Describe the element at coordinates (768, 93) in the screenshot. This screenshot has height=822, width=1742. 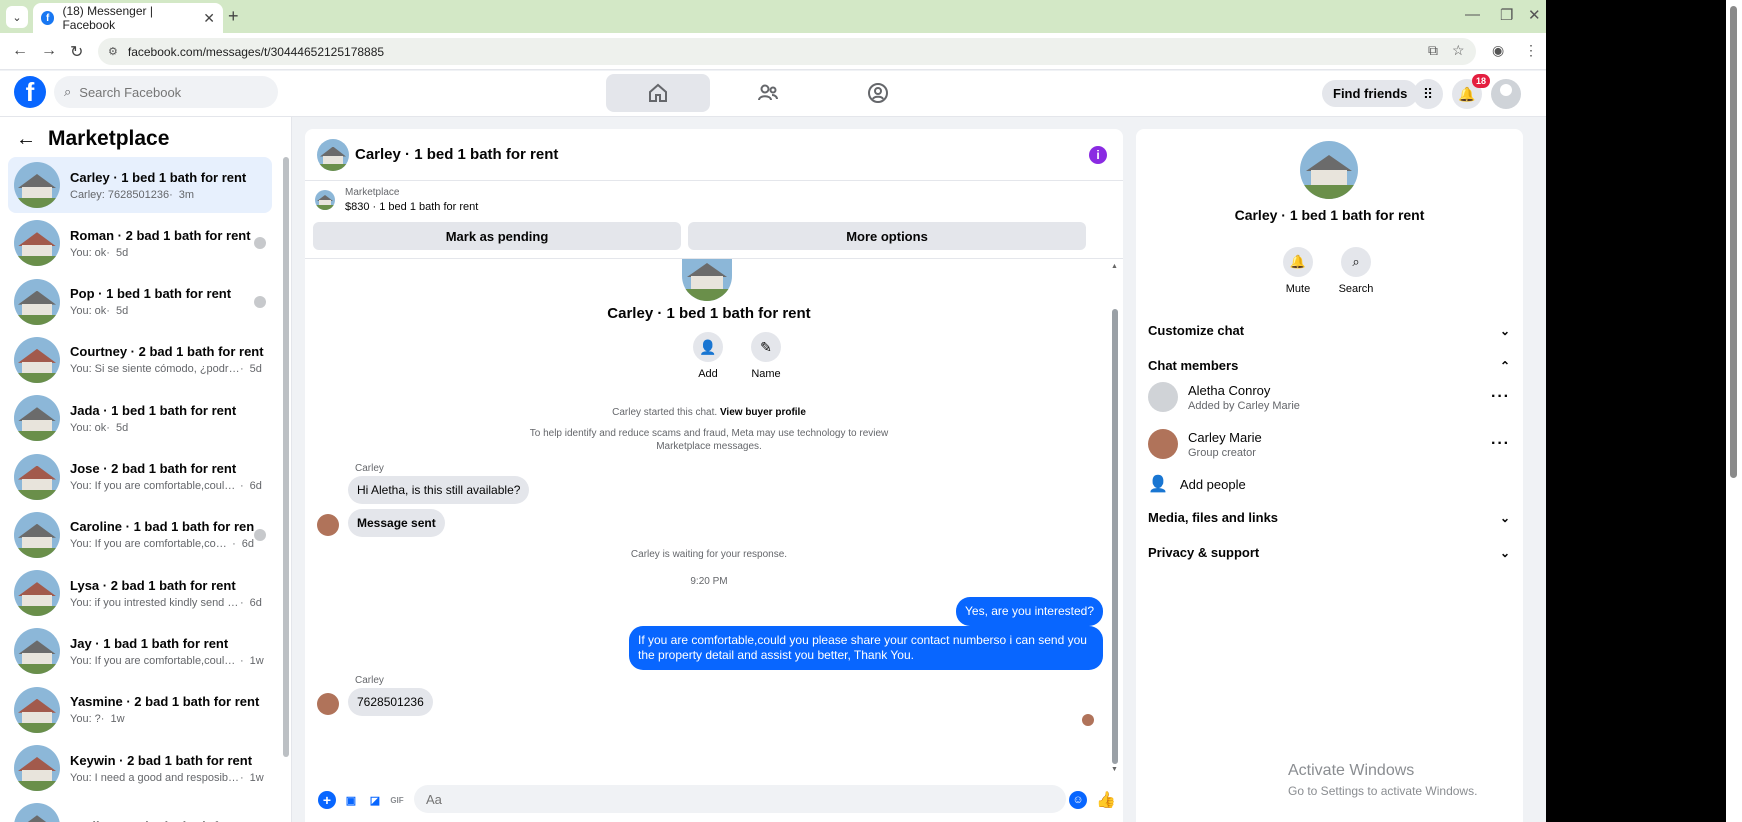
I see `friends-nav-button` at that location.